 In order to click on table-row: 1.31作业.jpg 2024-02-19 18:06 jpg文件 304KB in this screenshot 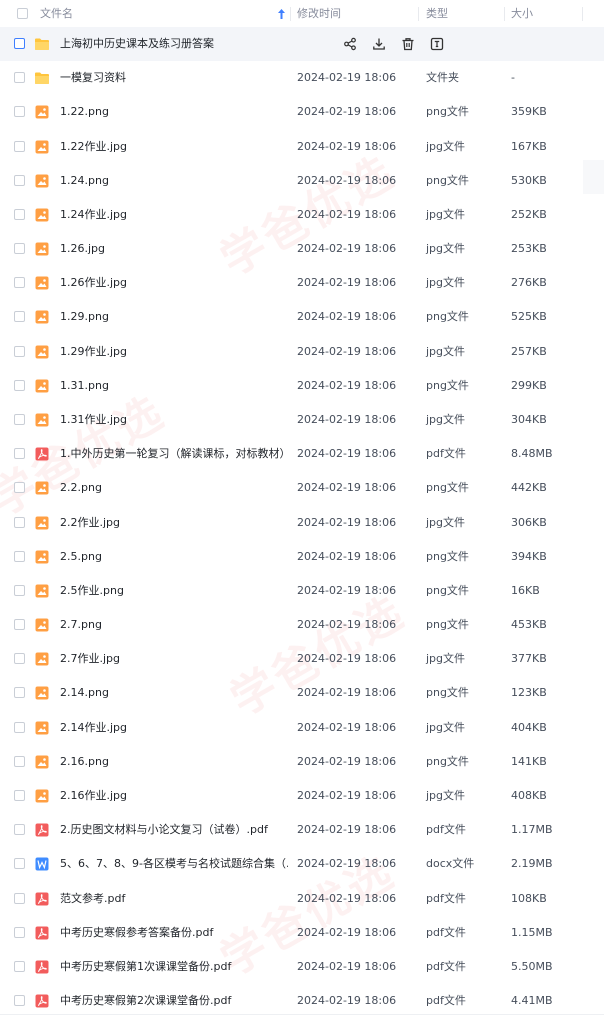, I will do `click(302, 420)`.